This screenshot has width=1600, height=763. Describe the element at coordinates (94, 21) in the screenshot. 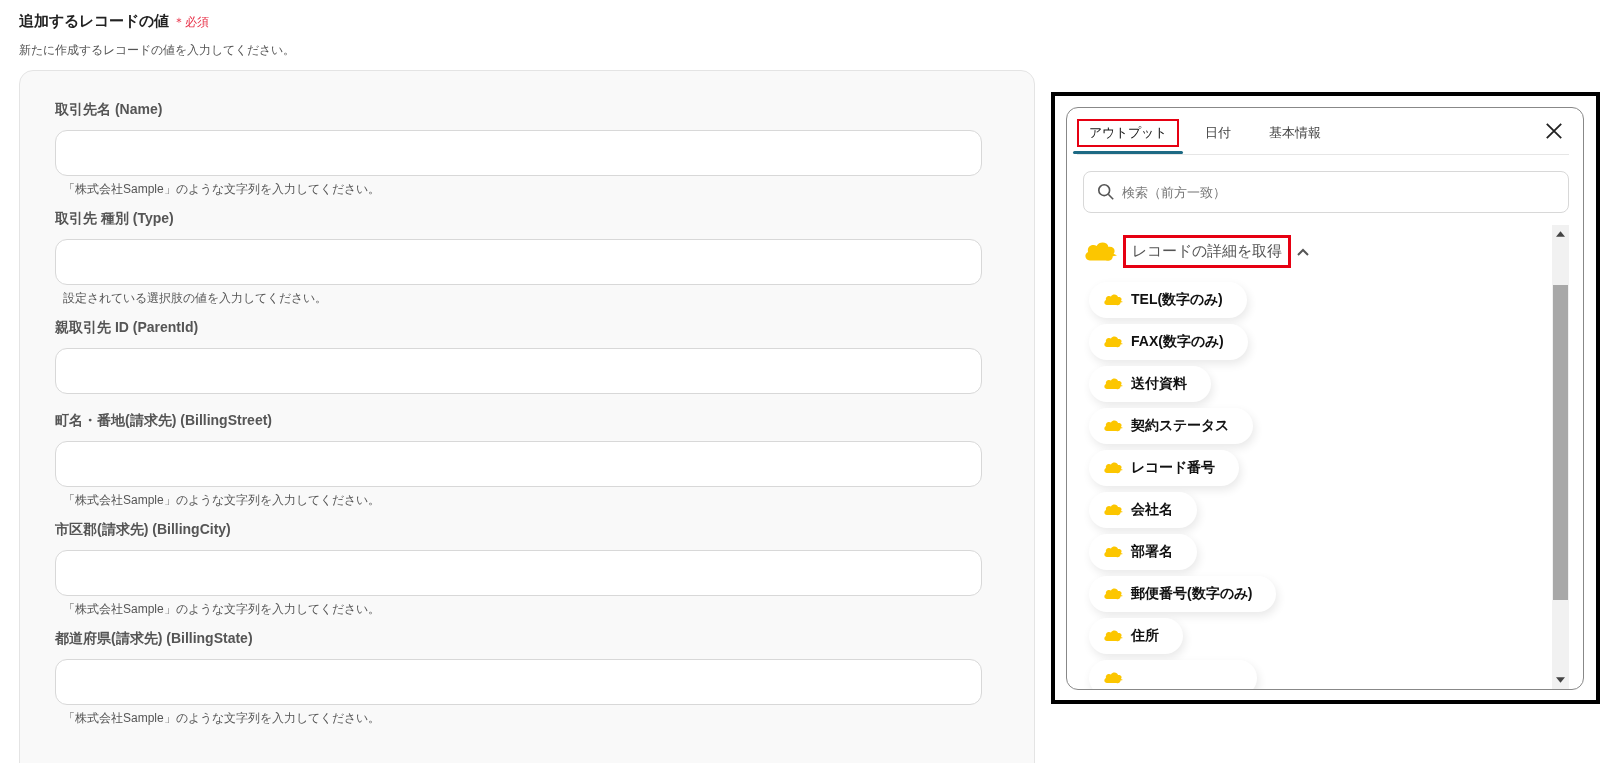

I see `section-title: 追加するレコードの値` at that location.